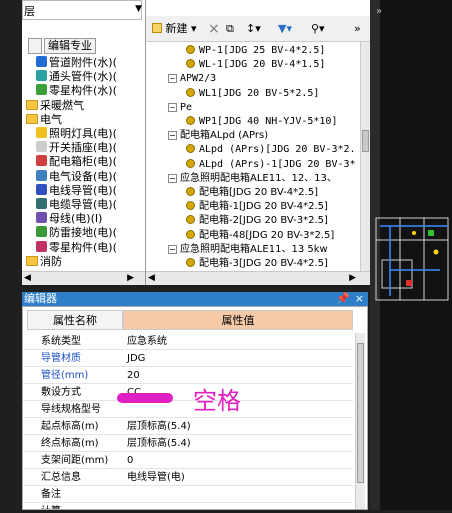  What do you see at coordinates (44, 262) in the screenshot?
I see `tree-item: 消防` at bounding box center [44, 262].